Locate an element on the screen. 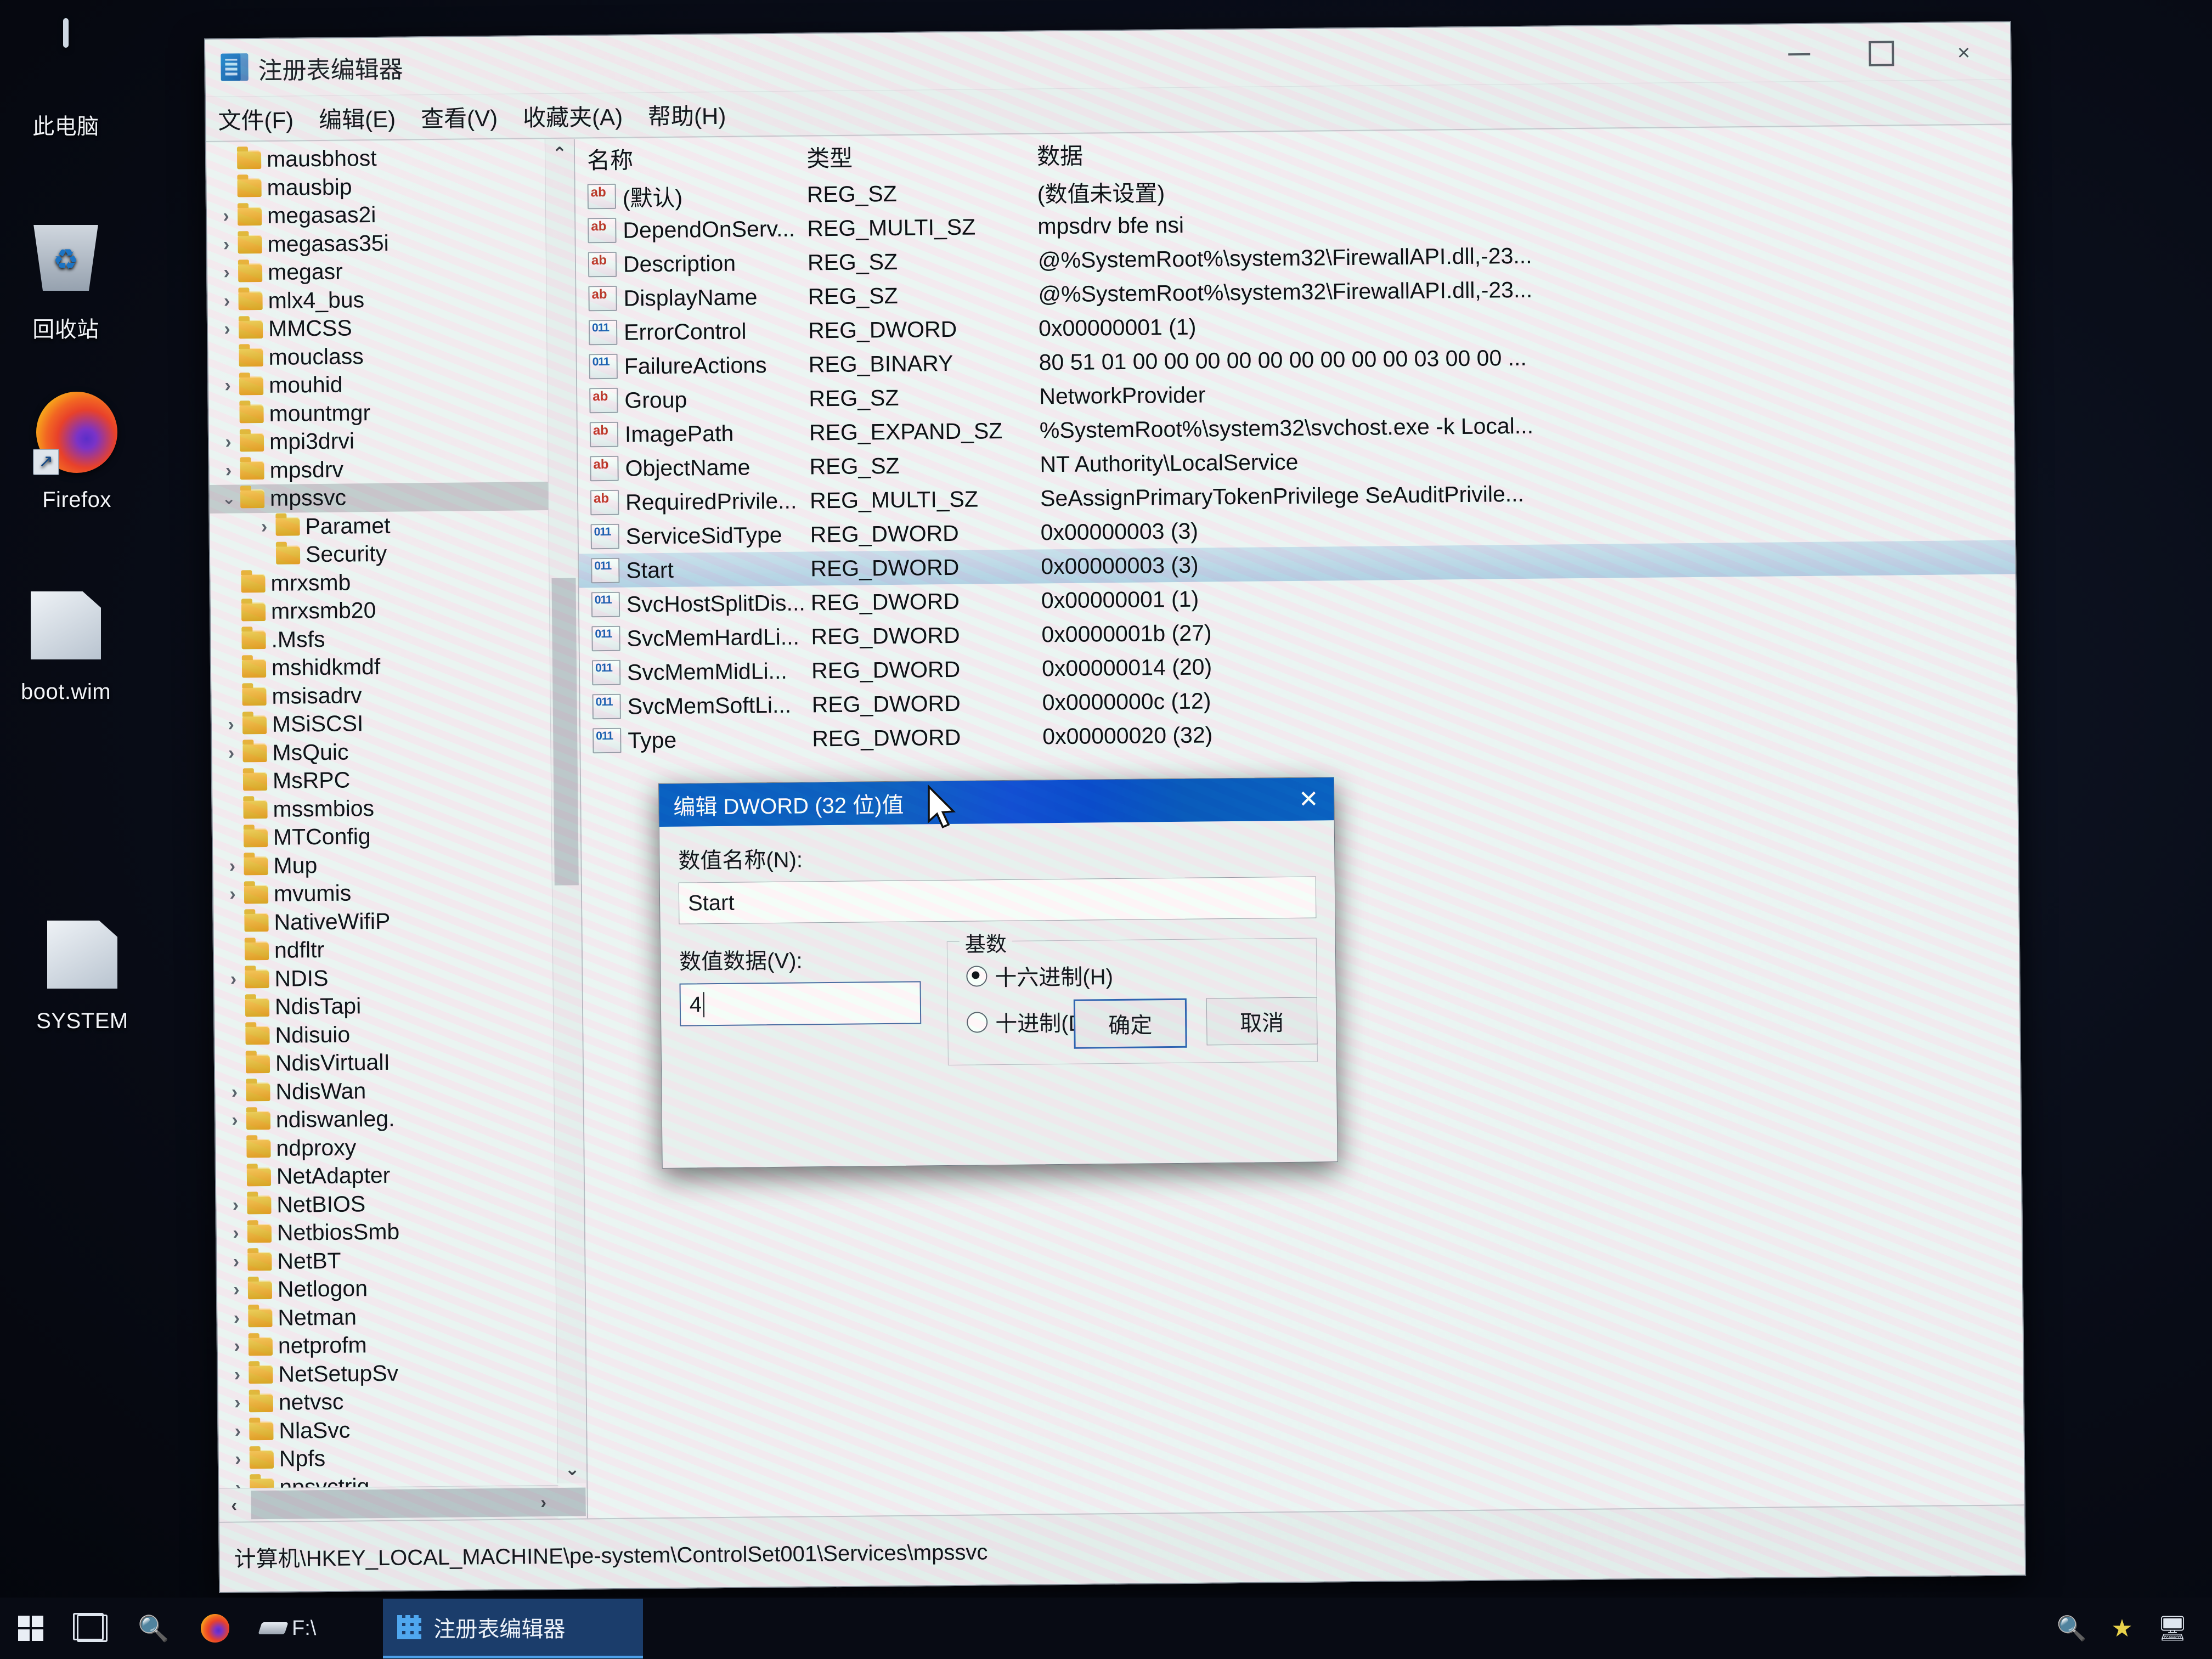 This screenshot has height=1659, width=2212. task-view-button is located at coordinates (92, 1628).